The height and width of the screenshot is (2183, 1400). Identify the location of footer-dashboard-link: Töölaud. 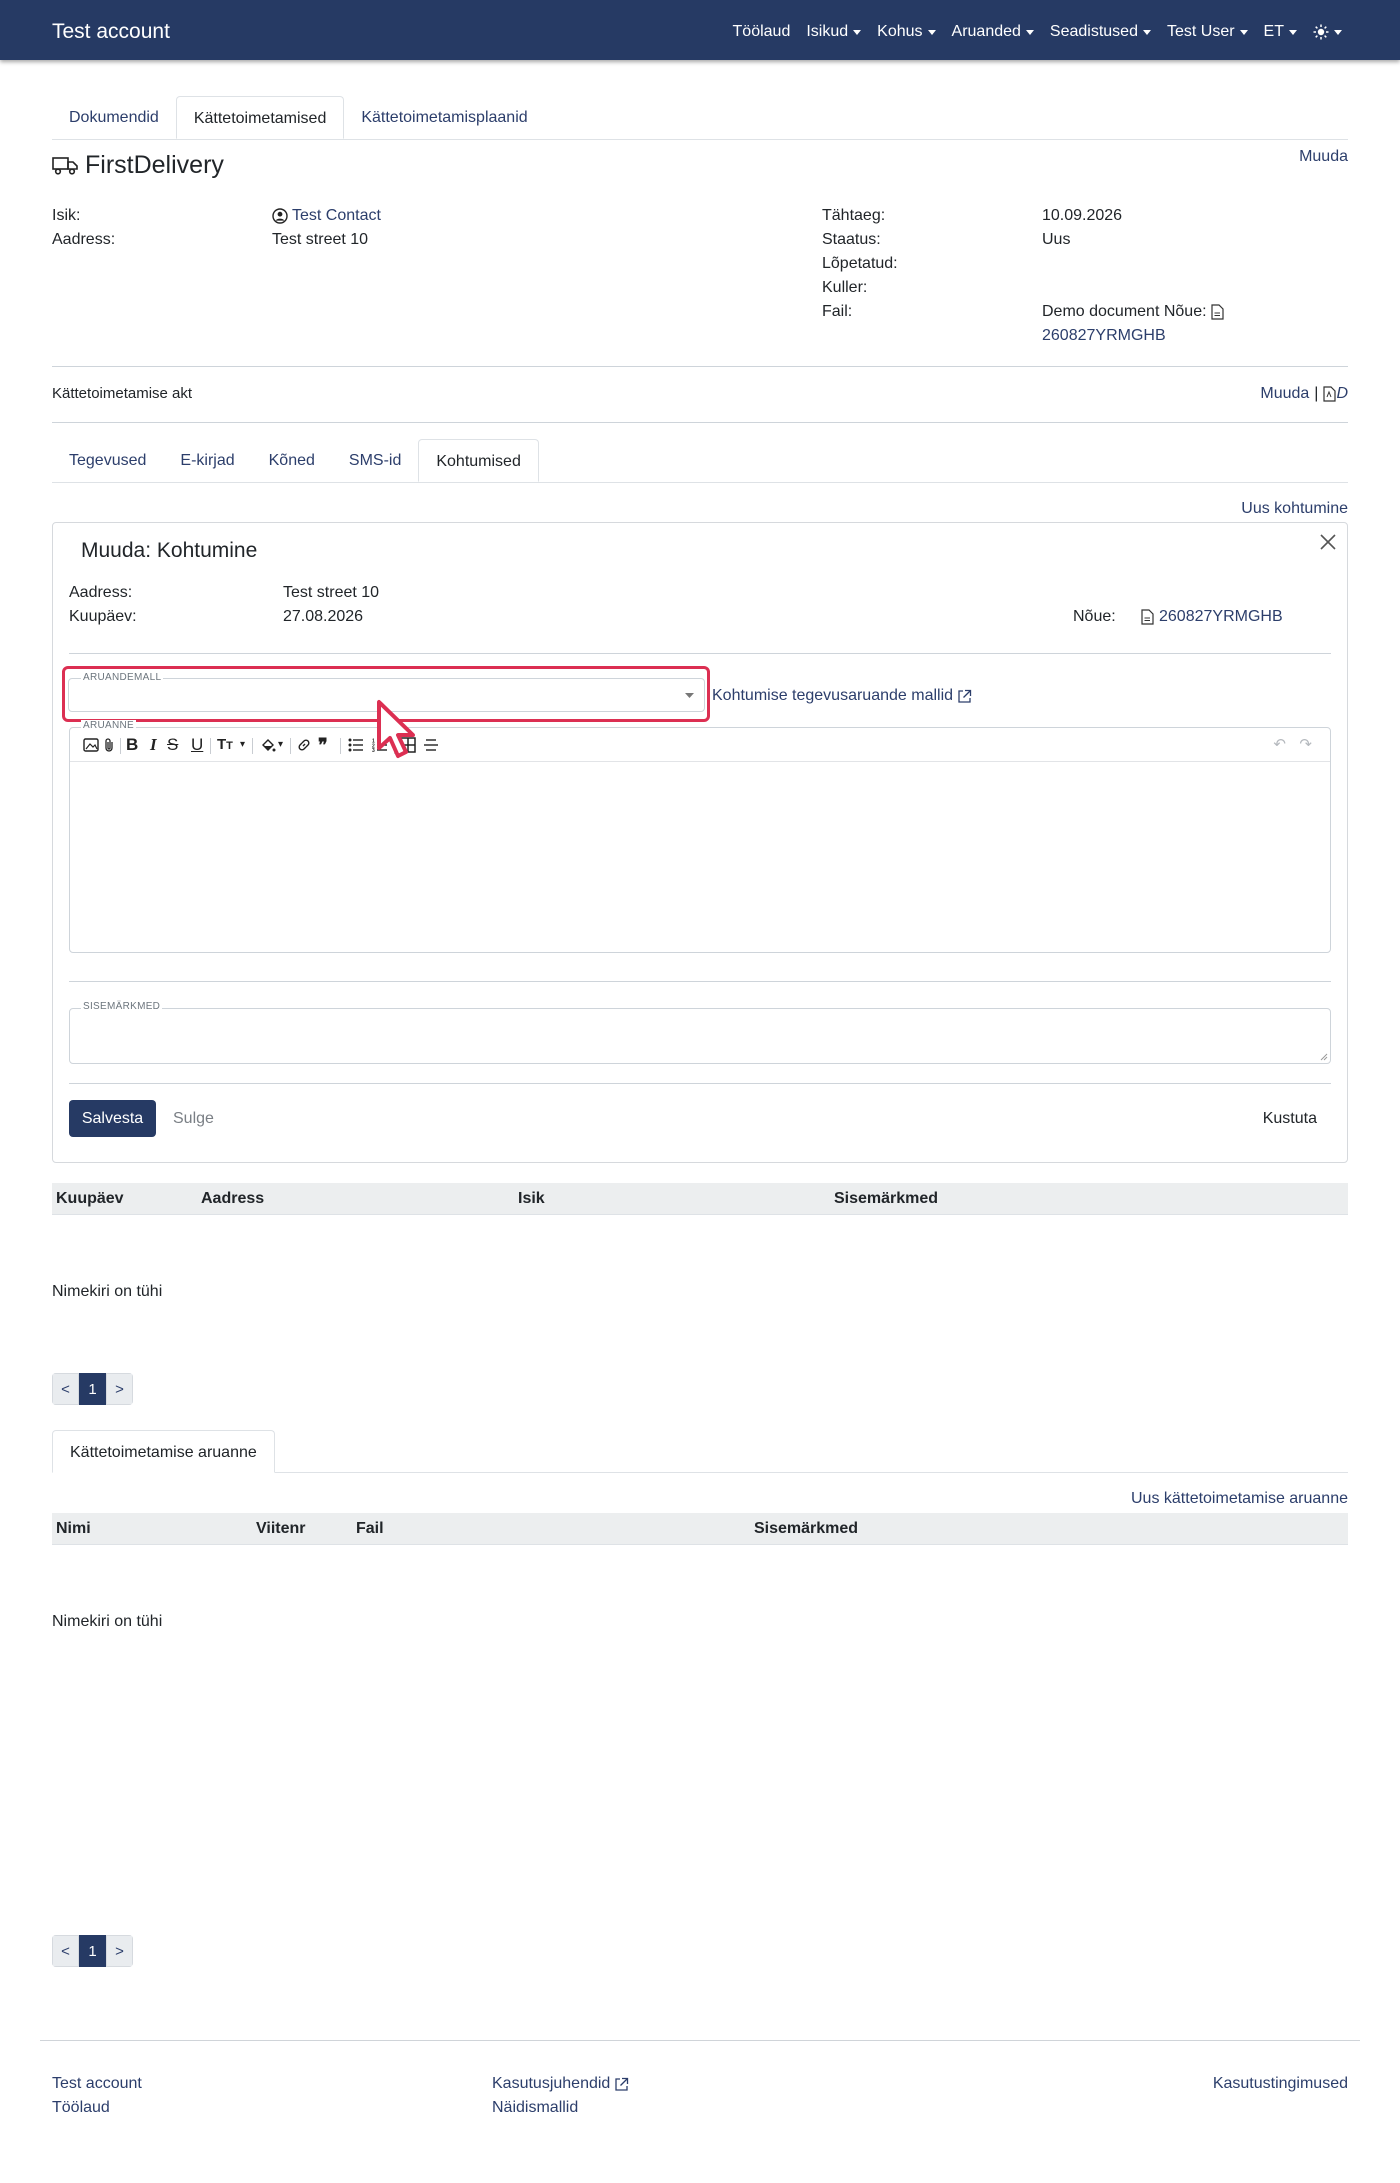
(81, 2108).